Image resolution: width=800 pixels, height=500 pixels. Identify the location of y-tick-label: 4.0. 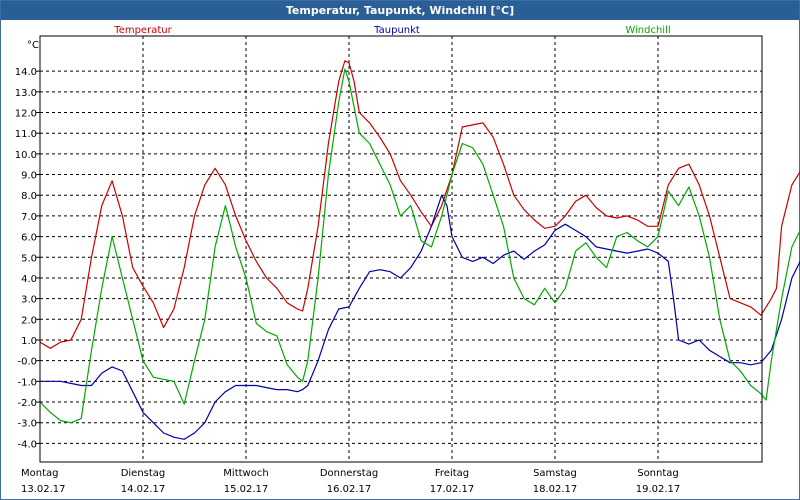
(29, 279).